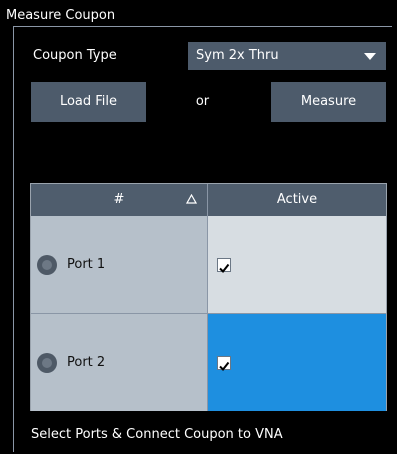 This screenshot has width=397, height=454. I want to click on sort-ascending-icon, so click(191, 199).